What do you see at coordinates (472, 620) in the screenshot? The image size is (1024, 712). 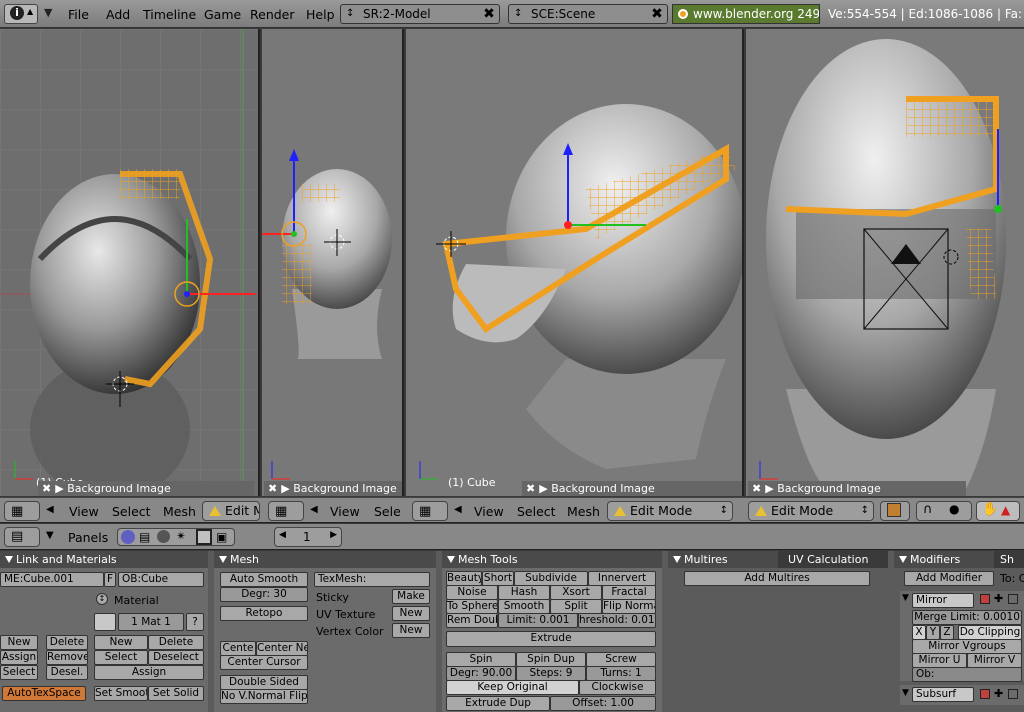 I see `remove-doubles-button: Rem Doubl` at bounding box center [472, 620].